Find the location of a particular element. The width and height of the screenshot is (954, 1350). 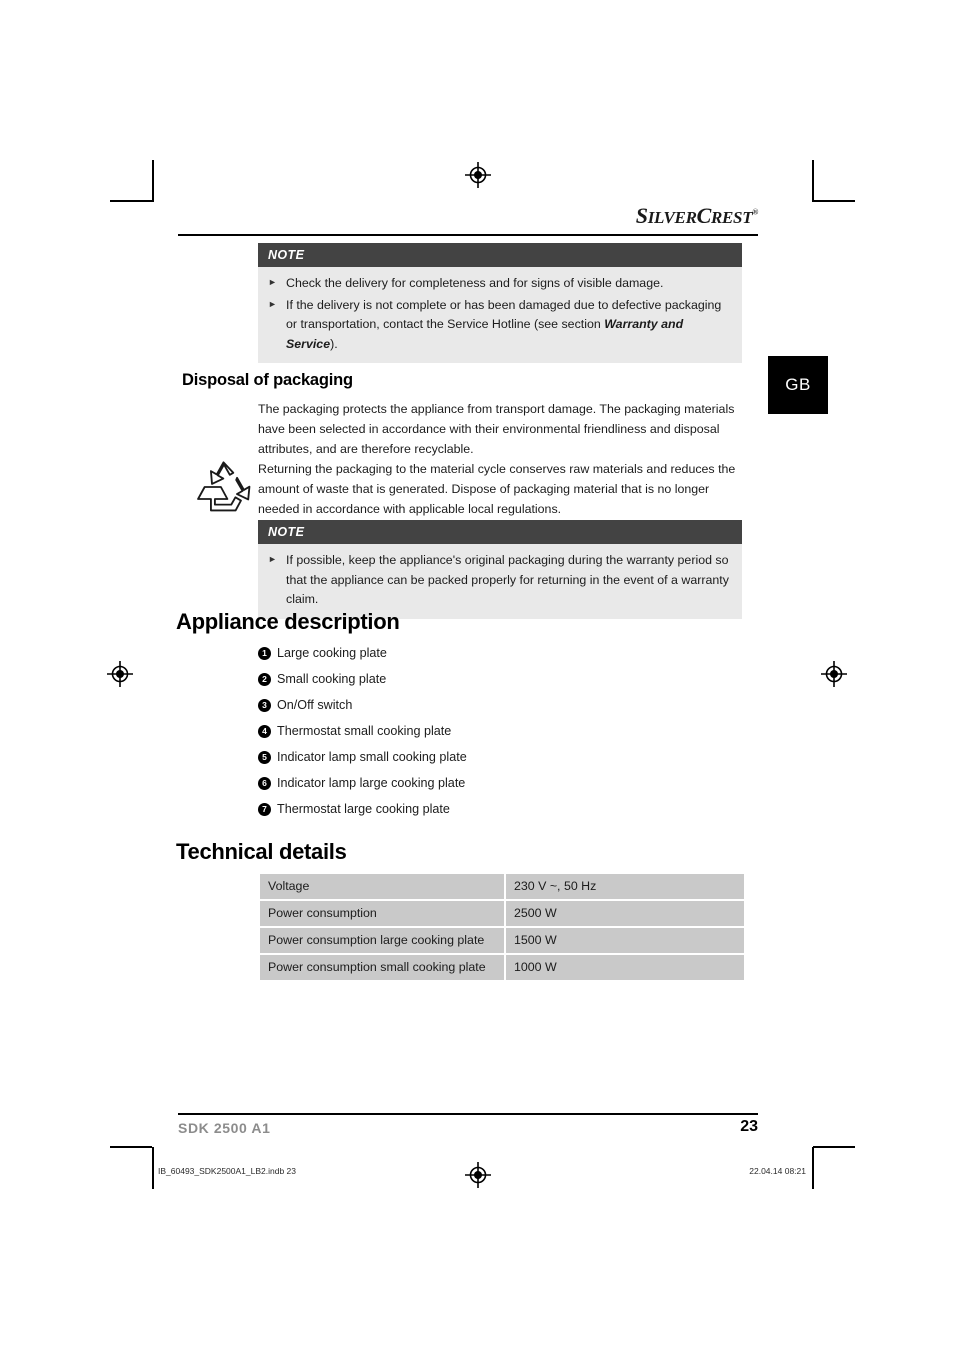

part-number-badge: 4 is located at coordinates (264, 731).